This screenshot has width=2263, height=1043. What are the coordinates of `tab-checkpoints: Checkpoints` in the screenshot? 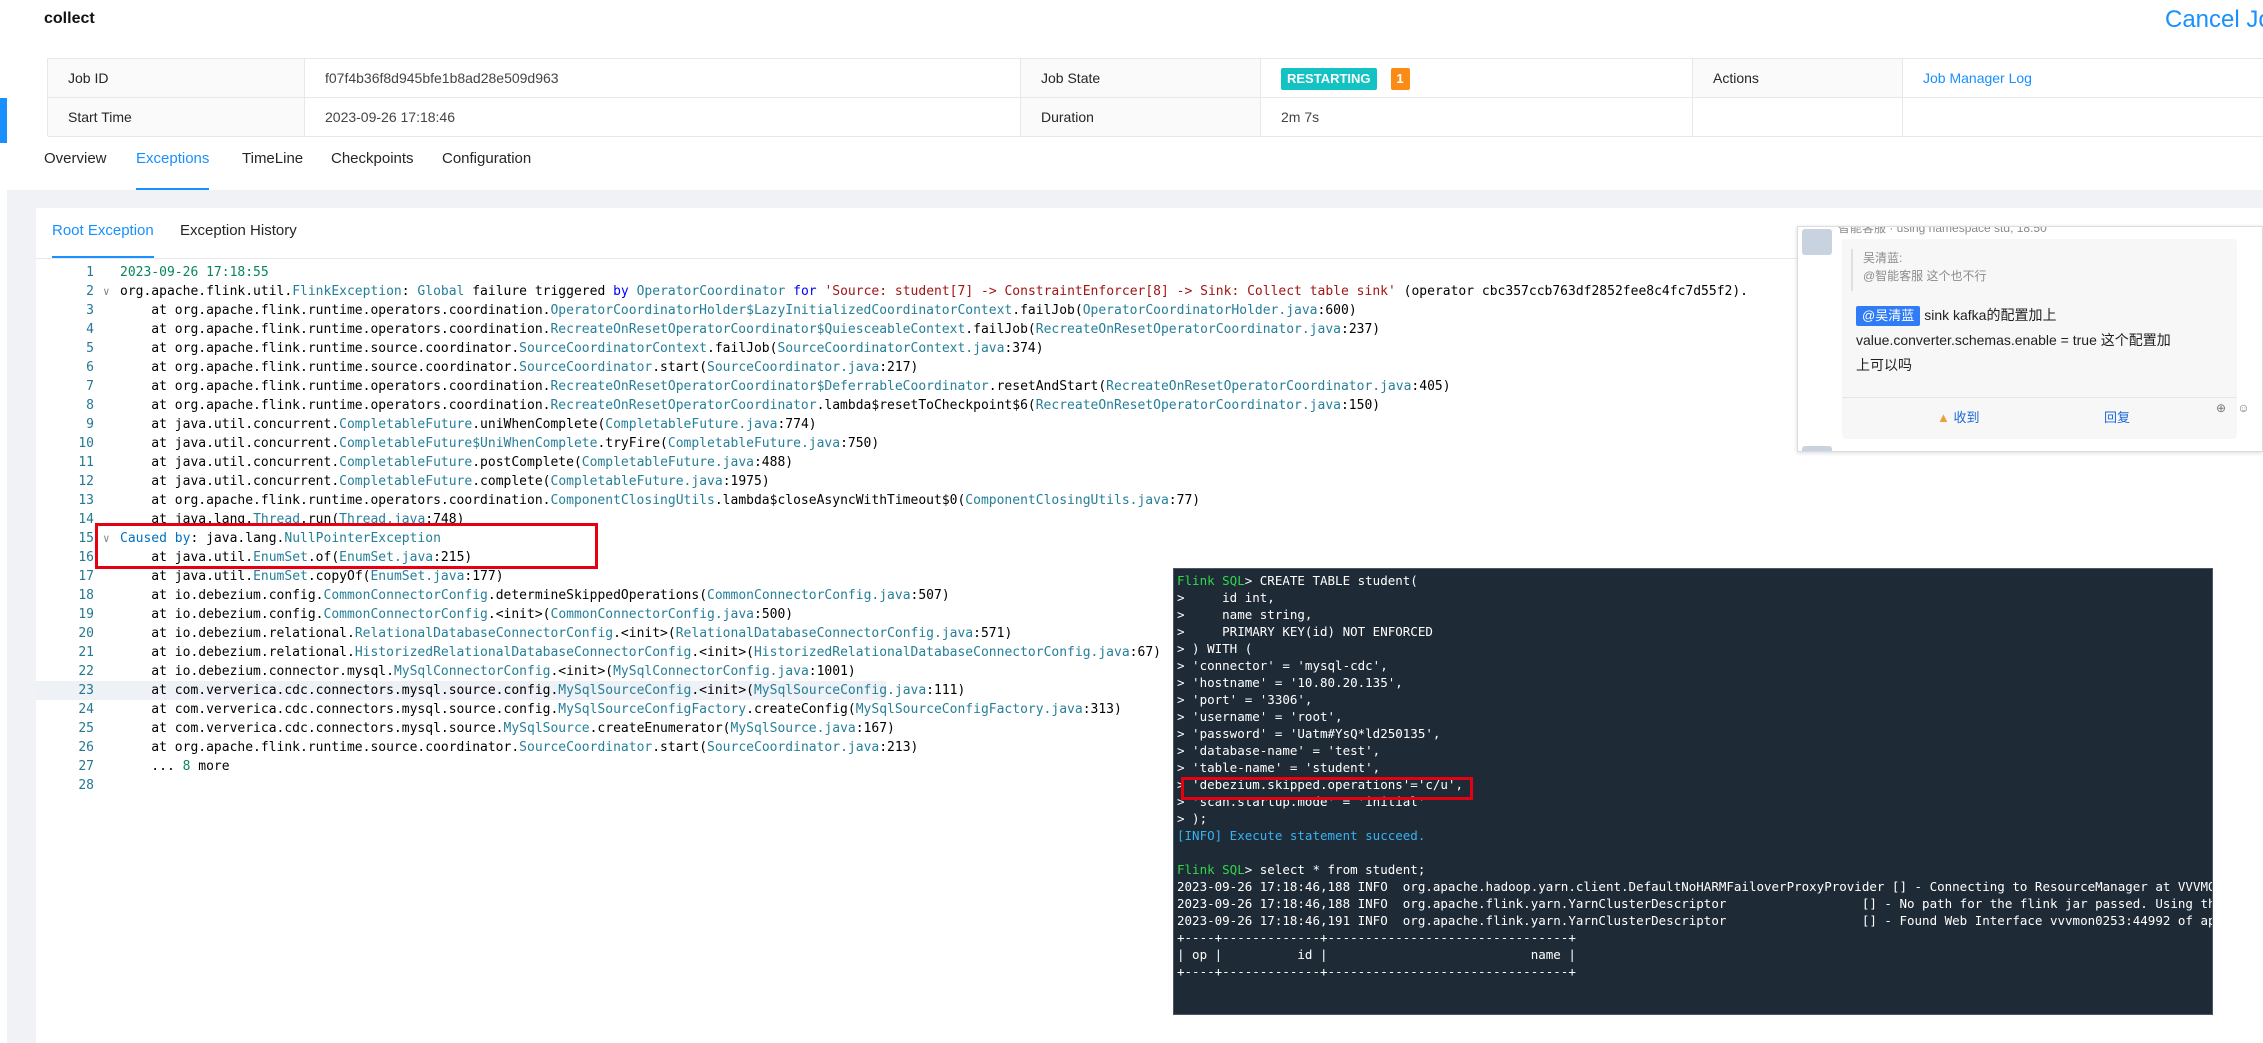 It's located at (372, 170).